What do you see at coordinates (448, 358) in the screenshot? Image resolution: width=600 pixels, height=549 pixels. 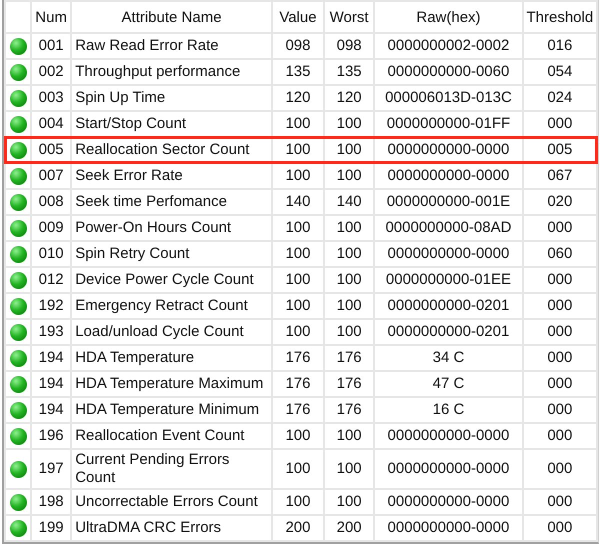 I see `table-cell: 34 C` at bounding box center [448, 358].